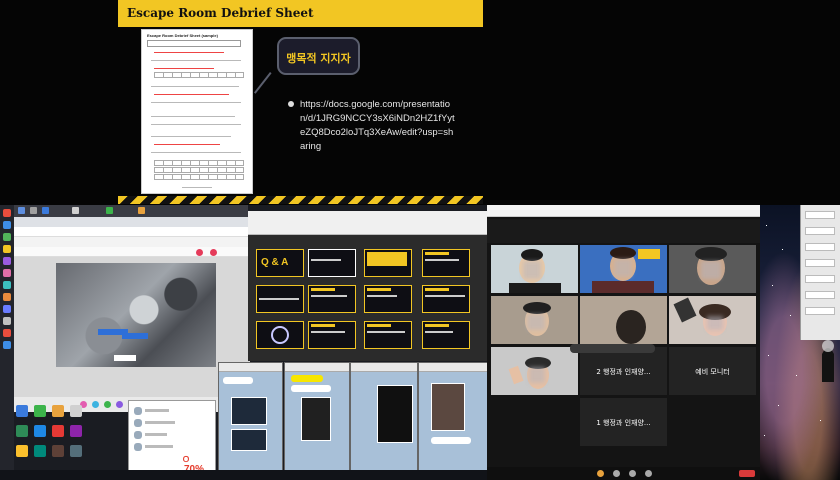 The image size is (840, 480). I want to click on meeting-controls, so click(623, 473).